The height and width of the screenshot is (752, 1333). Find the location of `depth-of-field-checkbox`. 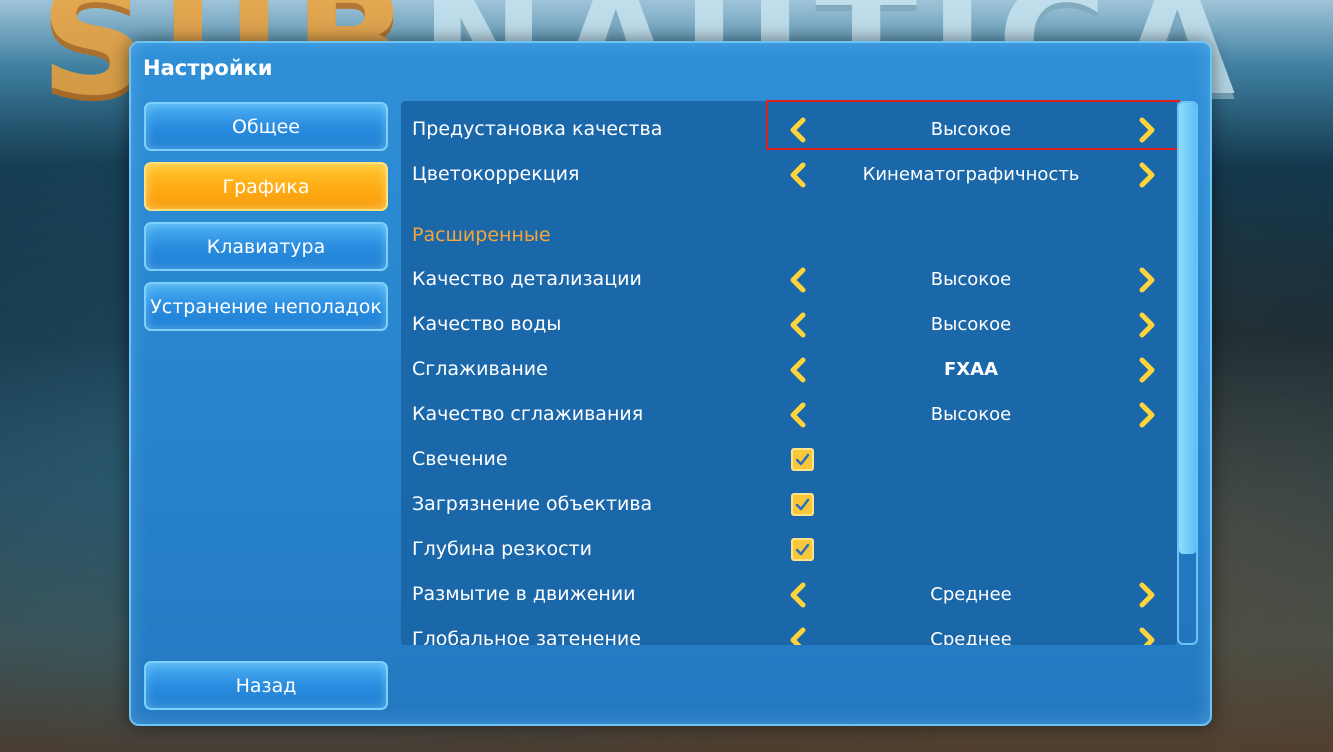

depth-of-field-checkbox is located at coordinates (802, 549).